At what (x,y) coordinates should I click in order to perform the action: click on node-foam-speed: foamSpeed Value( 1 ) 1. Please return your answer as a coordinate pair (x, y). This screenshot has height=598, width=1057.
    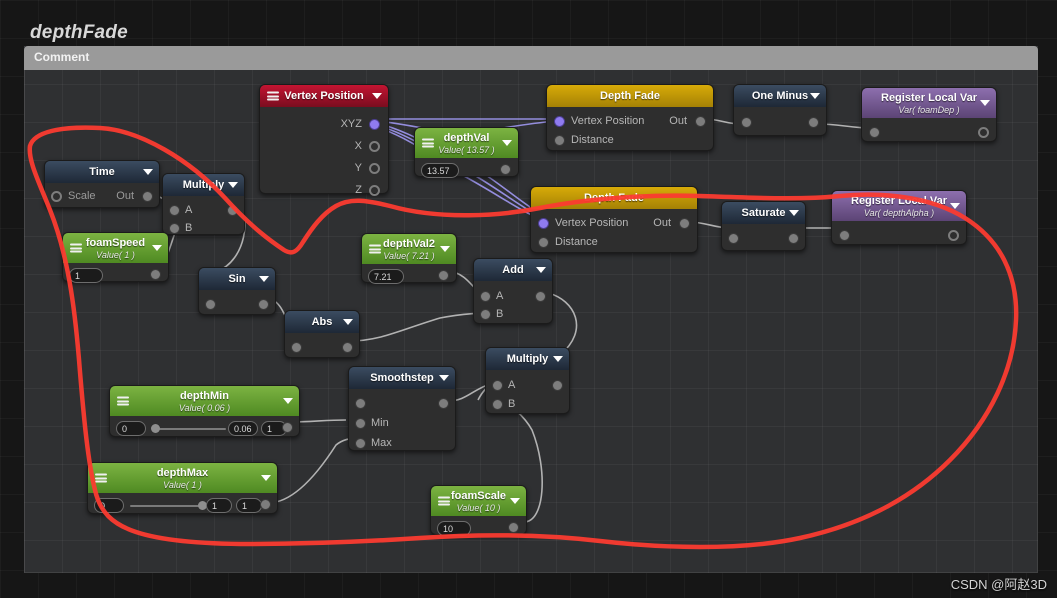
    Looking at the image, I should click on (115, 257).